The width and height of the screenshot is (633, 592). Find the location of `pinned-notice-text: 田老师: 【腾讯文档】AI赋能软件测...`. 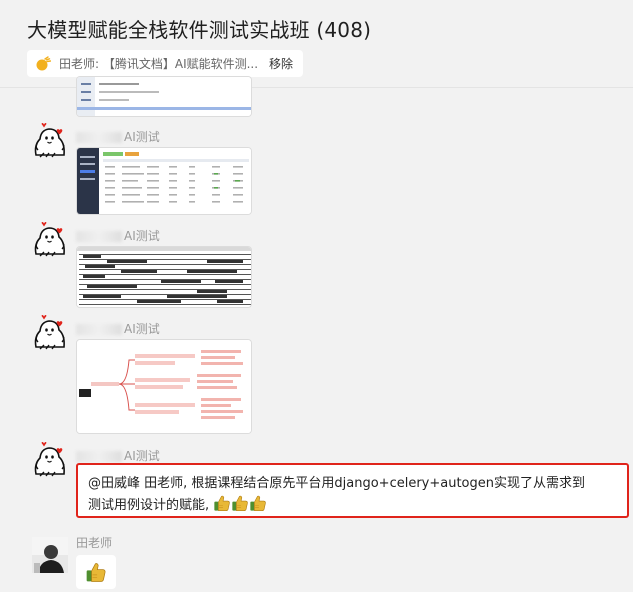

pinned-notice-text: 田老师: 【腾讯文档】AI赋能软件测... is located at coordinates (159, 63).